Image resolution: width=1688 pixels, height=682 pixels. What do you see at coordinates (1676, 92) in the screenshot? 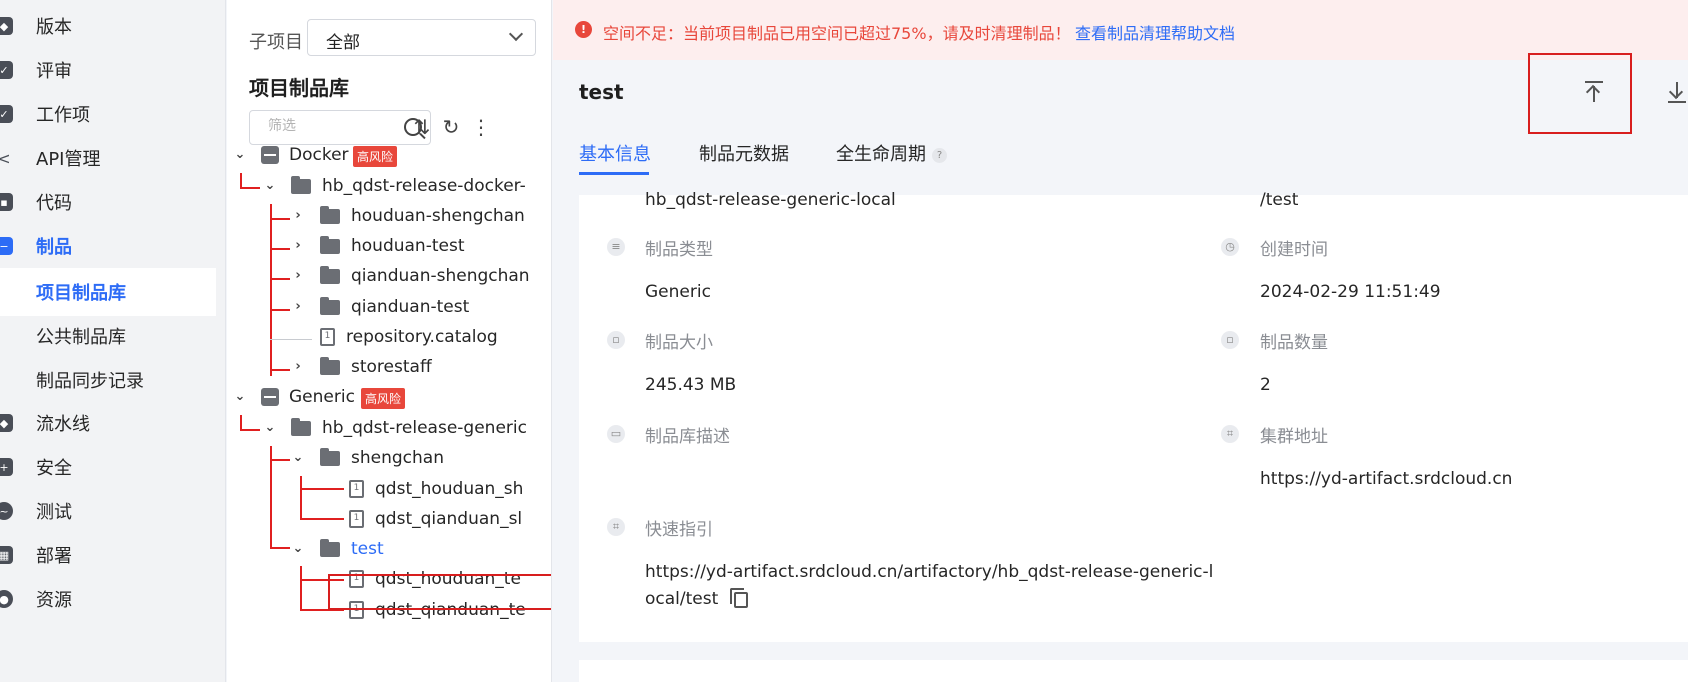
I see `download-icon` at bounding box center [1676, 92].